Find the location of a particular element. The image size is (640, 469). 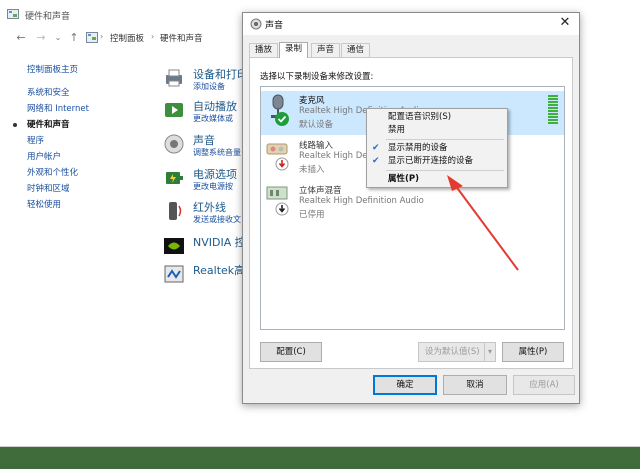

apply-button: 应用(A) is located at coordinates (544, 385).